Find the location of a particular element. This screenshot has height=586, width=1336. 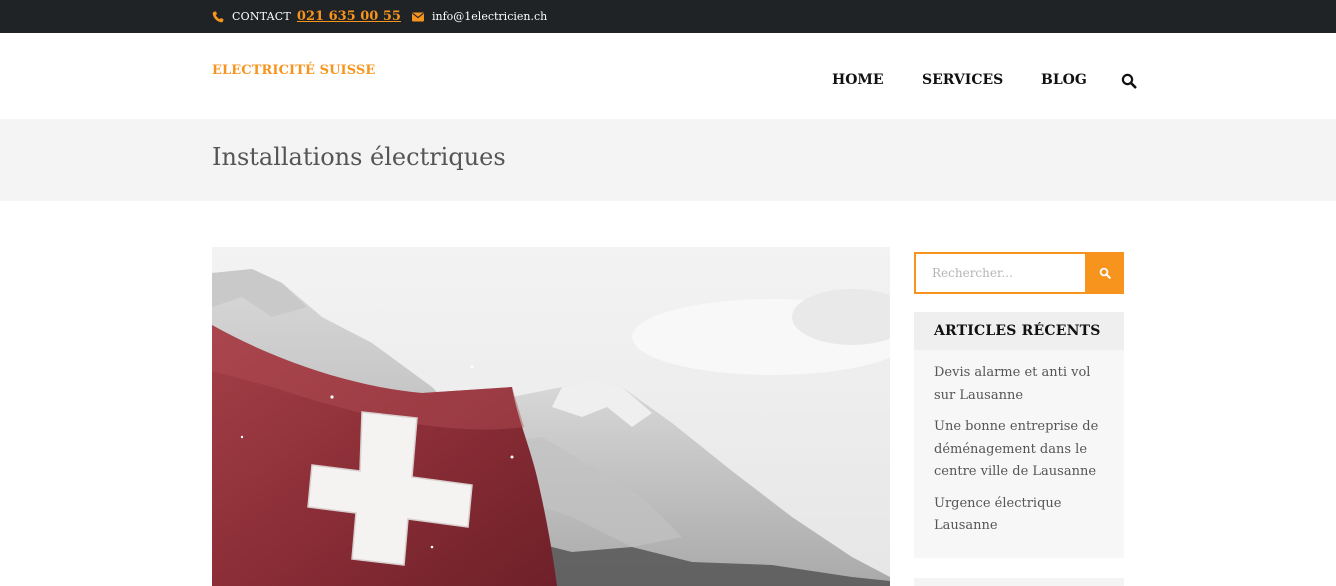

email-text: info@1electricien.ch is located at coordinates (489, 16).